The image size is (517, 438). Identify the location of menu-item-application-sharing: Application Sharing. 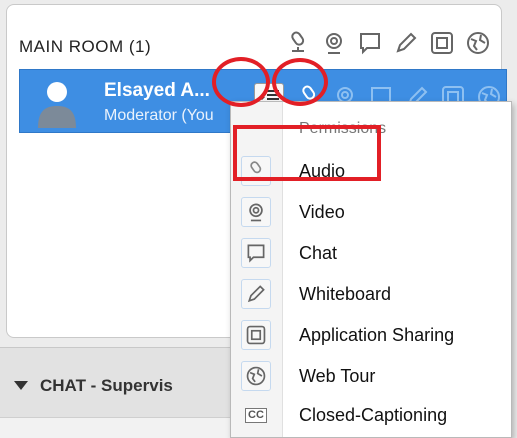
(372, 336).